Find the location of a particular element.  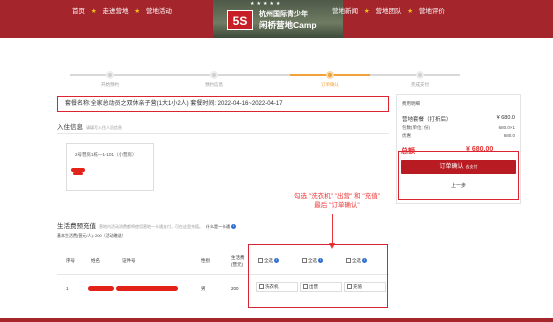

annotation-line2: 最后 "订单确认" is located at coordinates (337, 205).